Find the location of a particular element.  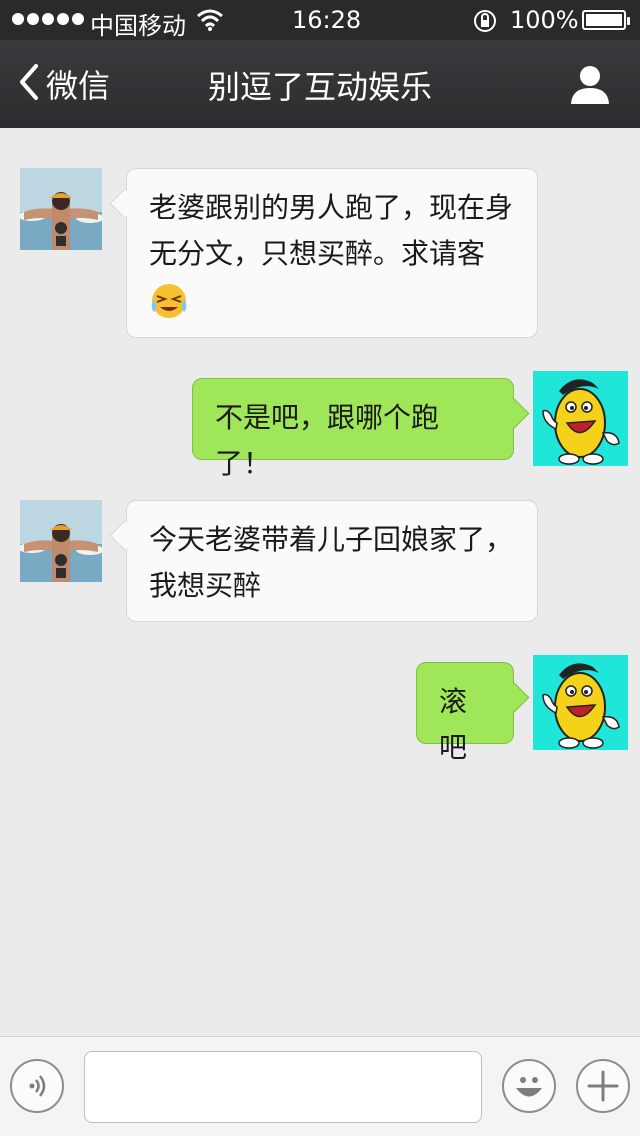

crying-laughing-emoji is located at coordinates (169, 301).